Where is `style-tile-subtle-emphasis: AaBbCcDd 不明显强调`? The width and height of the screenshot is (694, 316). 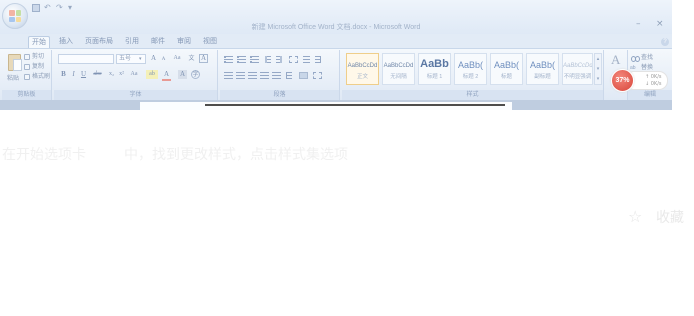 style-tile-subtle-emphasis: AaBbCcDd 不明显强调 is located at coordinates (577, 69).